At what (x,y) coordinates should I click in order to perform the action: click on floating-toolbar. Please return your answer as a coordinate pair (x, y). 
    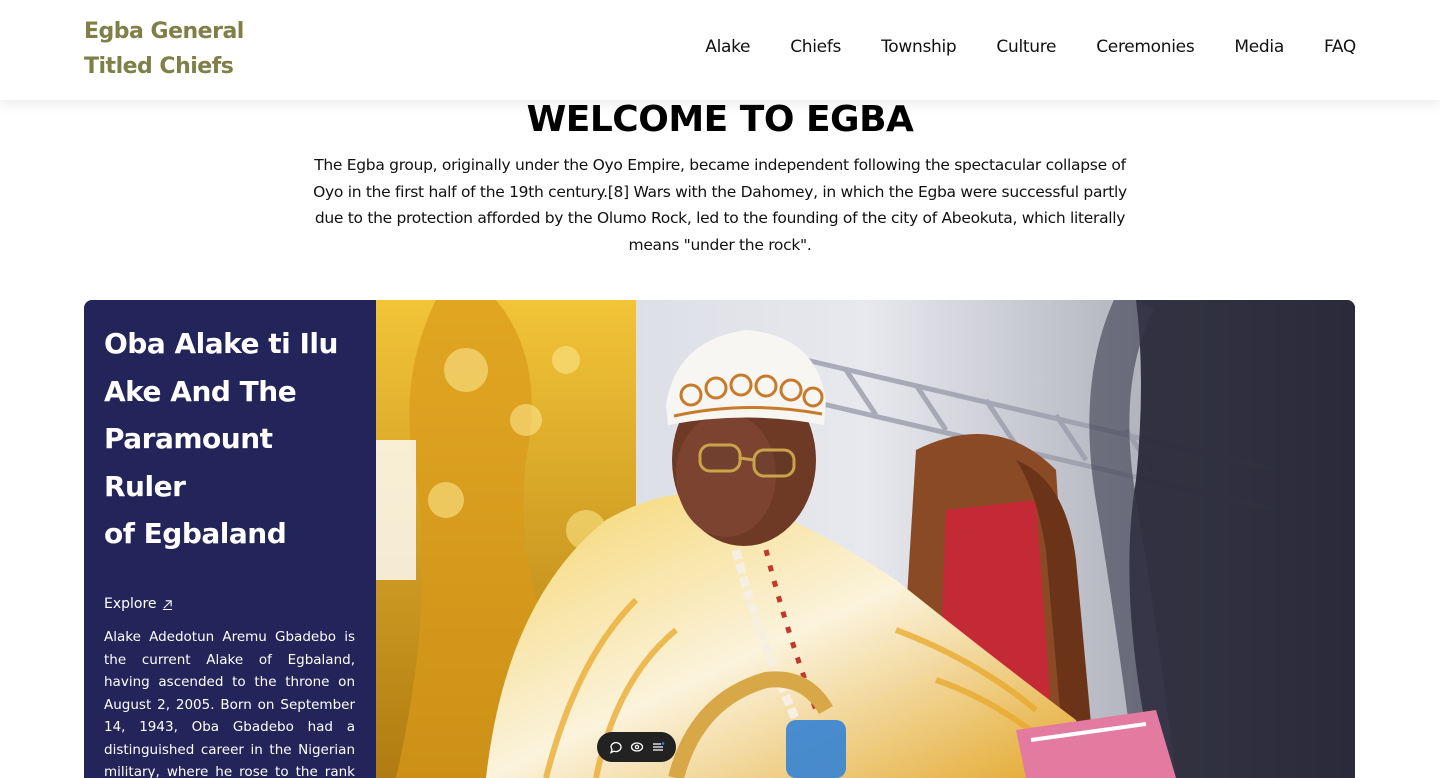
    Looking at the image, I should click on (636, 747).